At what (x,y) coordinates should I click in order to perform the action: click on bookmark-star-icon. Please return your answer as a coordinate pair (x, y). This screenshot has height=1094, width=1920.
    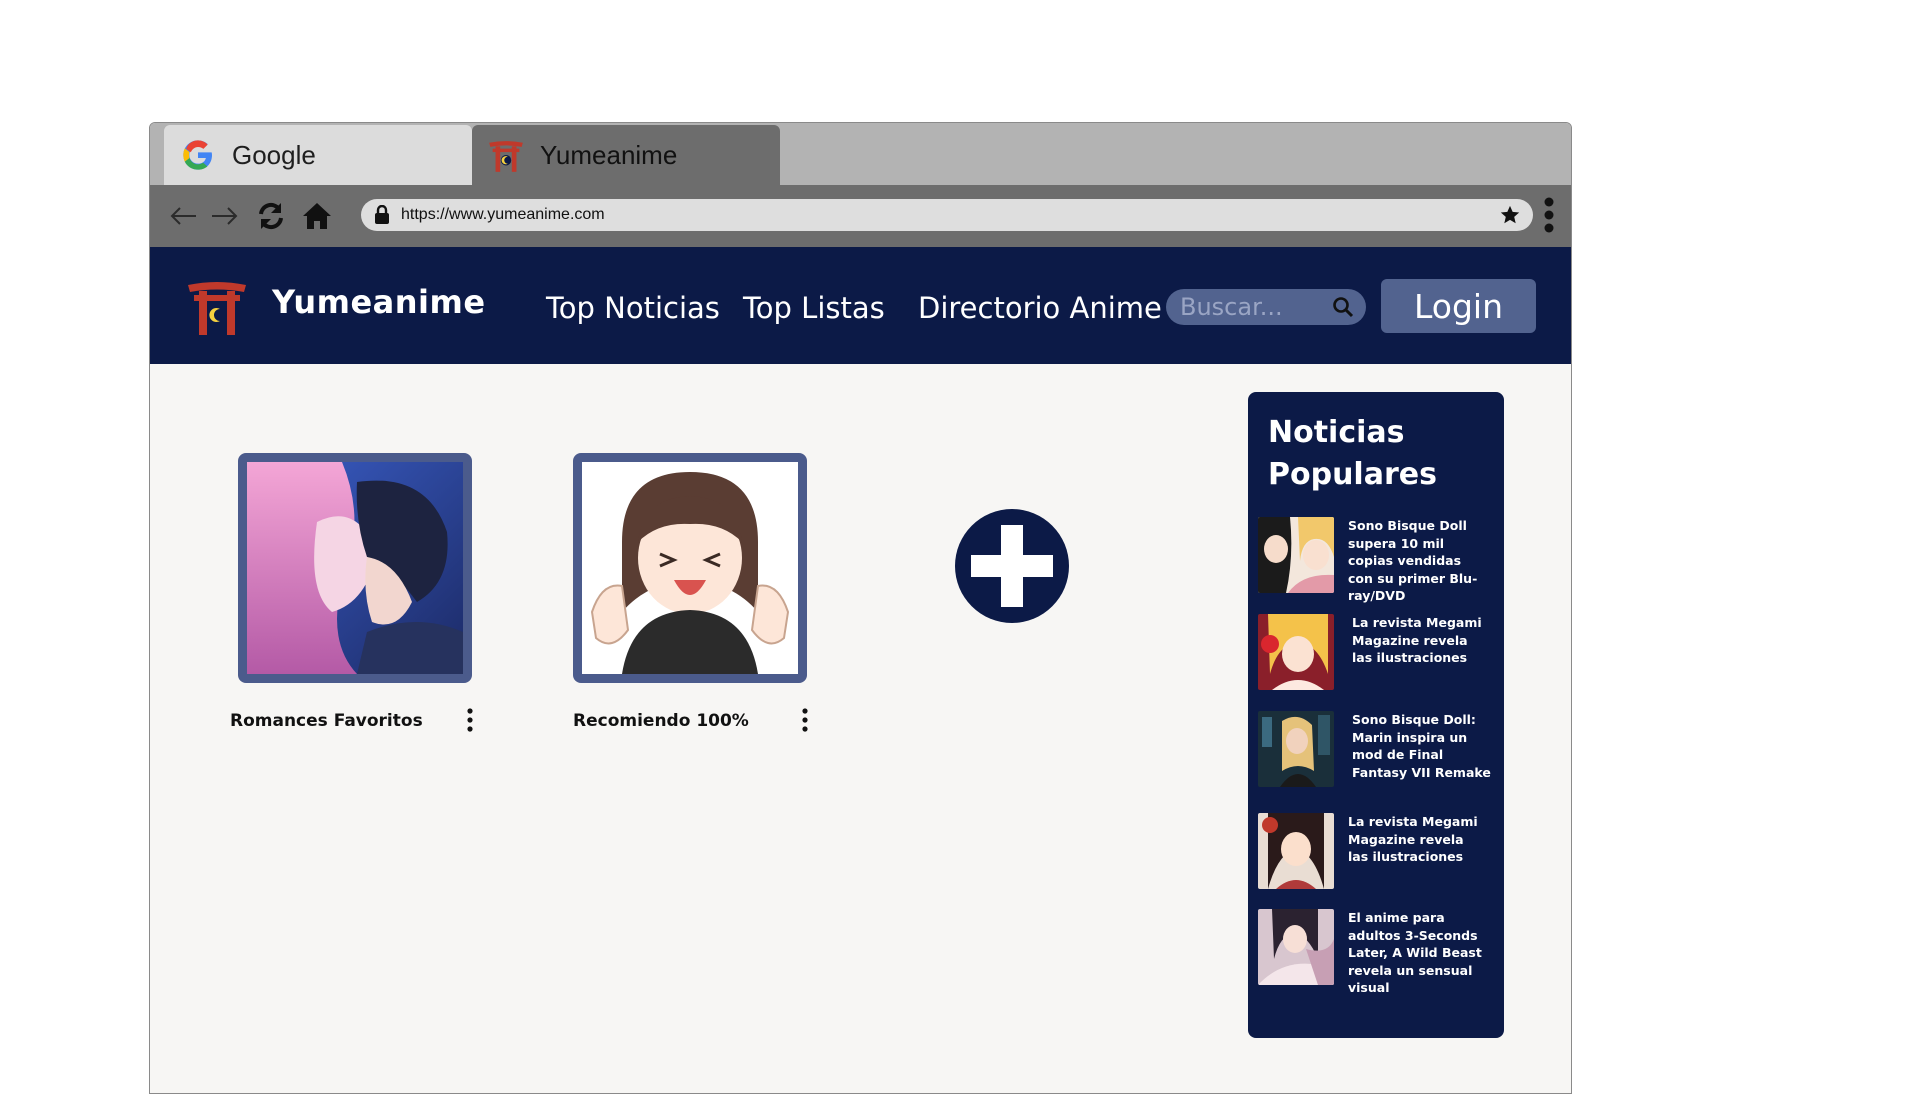
    Looking at the image, I should click on (1510, 215).